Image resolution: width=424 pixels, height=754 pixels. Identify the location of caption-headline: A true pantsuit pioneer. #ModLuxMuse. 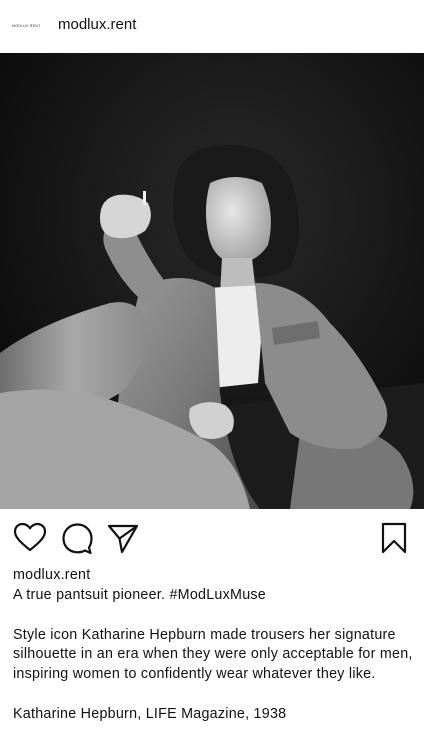
(139, 594).